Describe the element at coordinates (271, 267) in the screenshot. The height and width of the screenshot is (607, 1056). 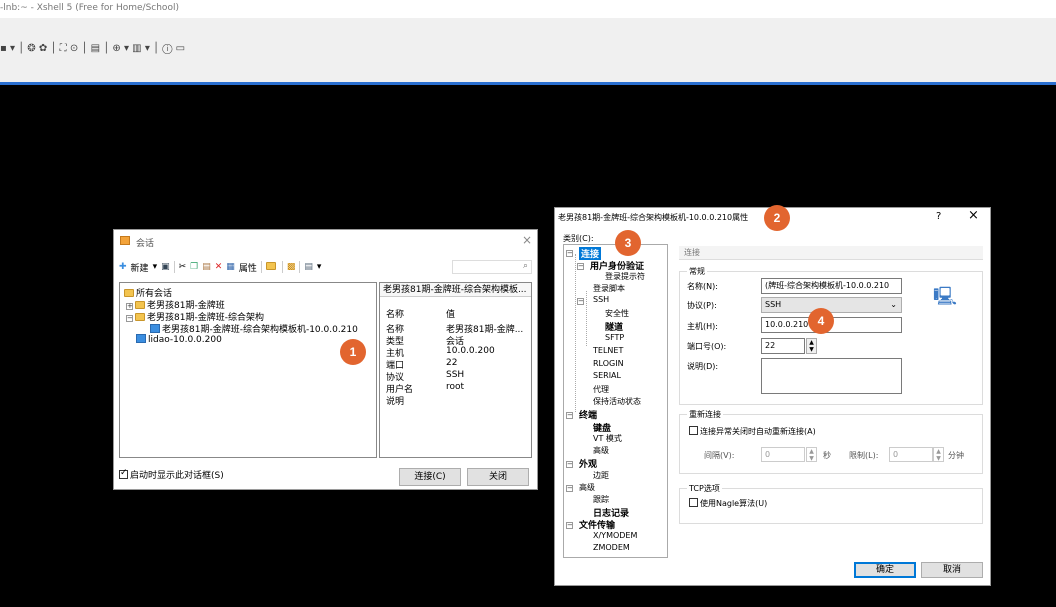
I see `new-folder-icon` at that location.